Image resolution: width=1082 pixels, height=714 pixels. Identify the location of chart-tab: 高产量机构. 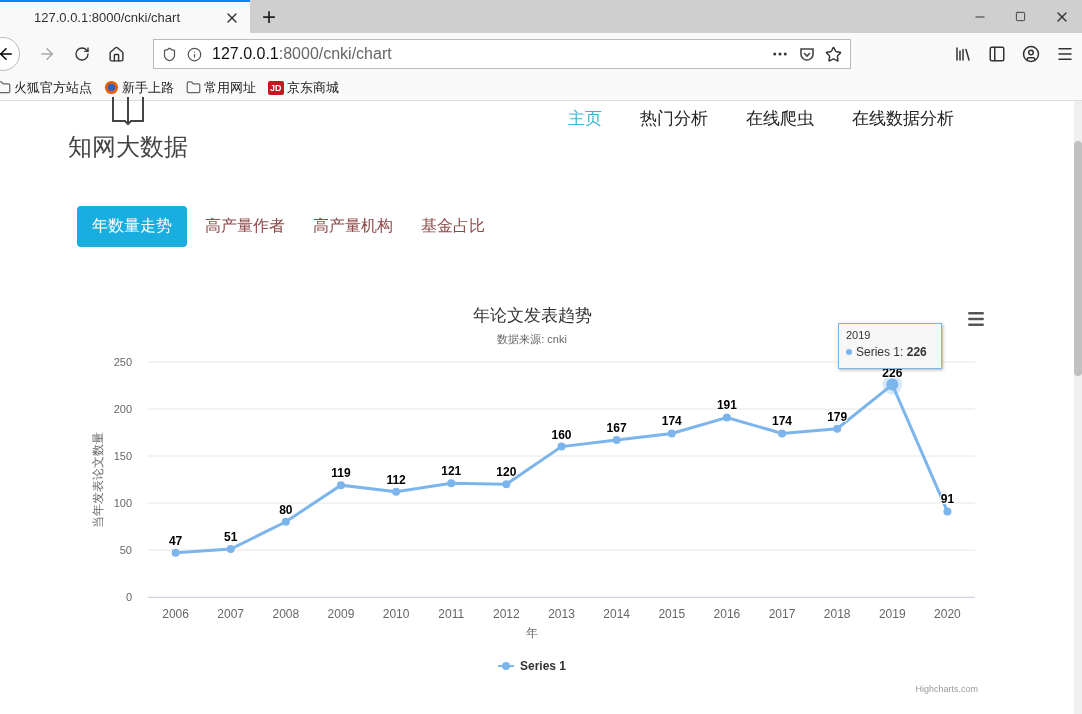
(353, 226).